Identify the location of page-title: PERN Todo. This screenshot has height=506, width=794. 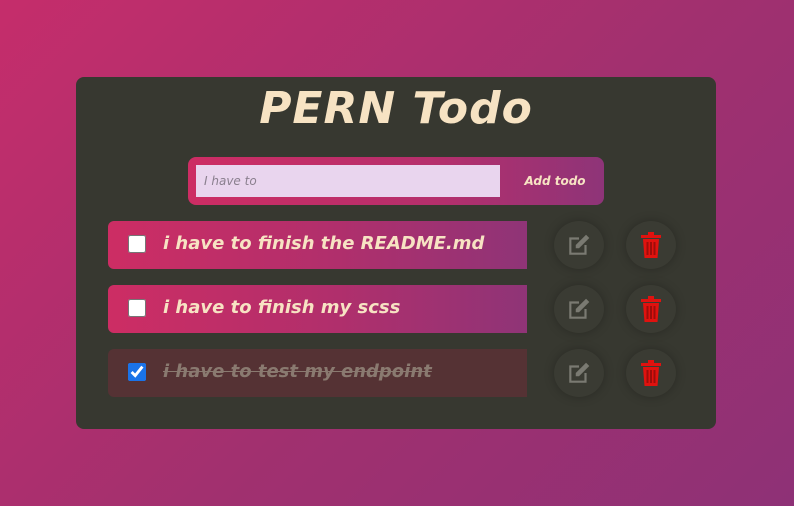
(396, 108).